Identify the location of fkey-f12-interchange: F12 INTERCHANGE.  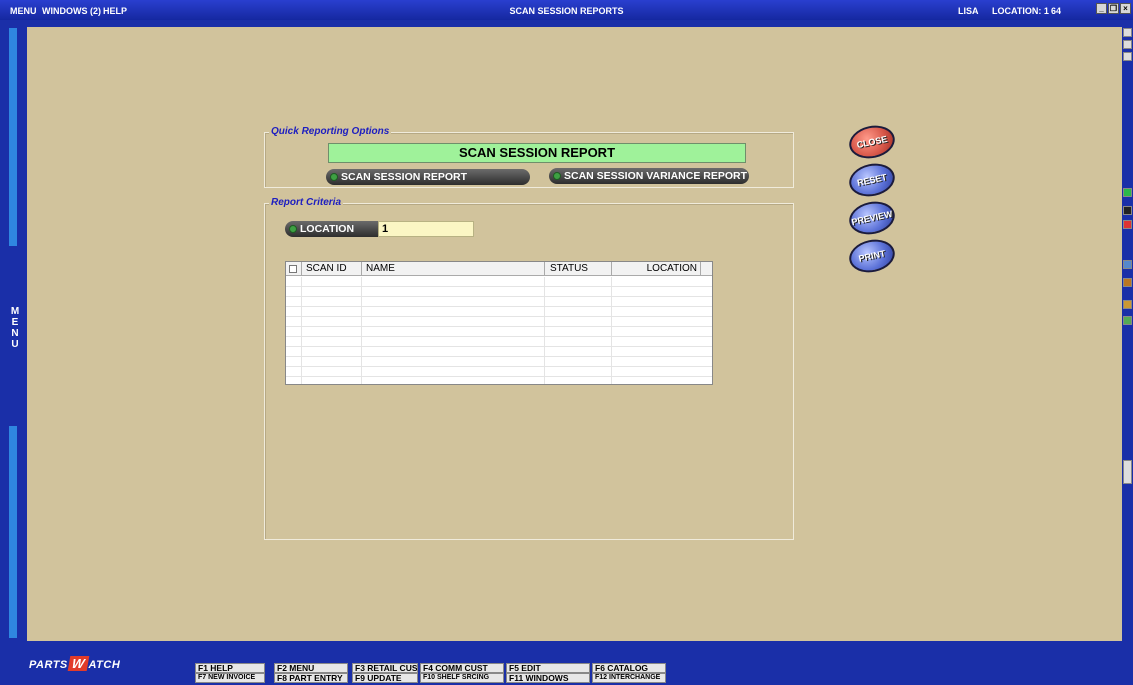
(629, 678).